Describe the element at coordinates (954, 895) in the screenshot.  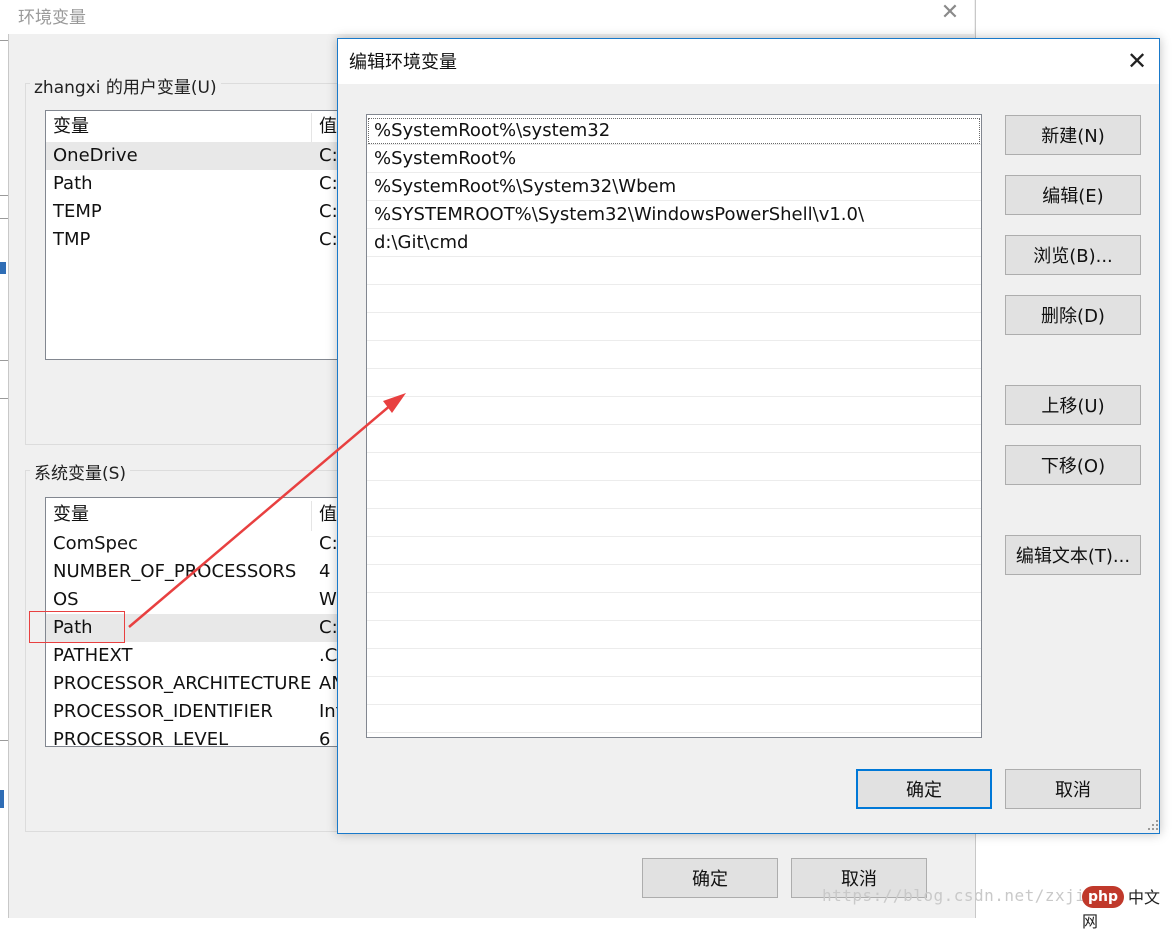
I see `watermark-text: https://blog.csdn.net/zxji` at that location.